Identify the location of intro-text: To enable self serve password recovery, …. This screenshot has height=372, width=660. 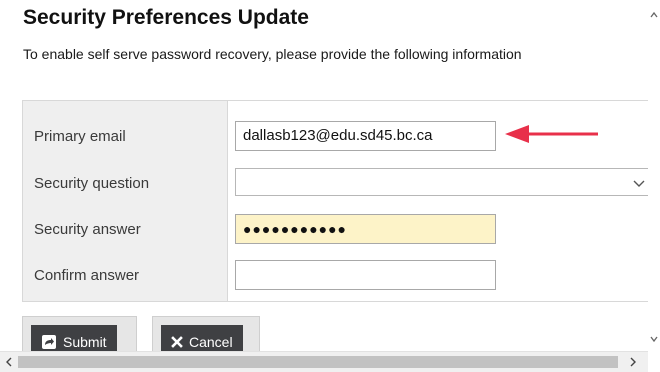
(272, 54).